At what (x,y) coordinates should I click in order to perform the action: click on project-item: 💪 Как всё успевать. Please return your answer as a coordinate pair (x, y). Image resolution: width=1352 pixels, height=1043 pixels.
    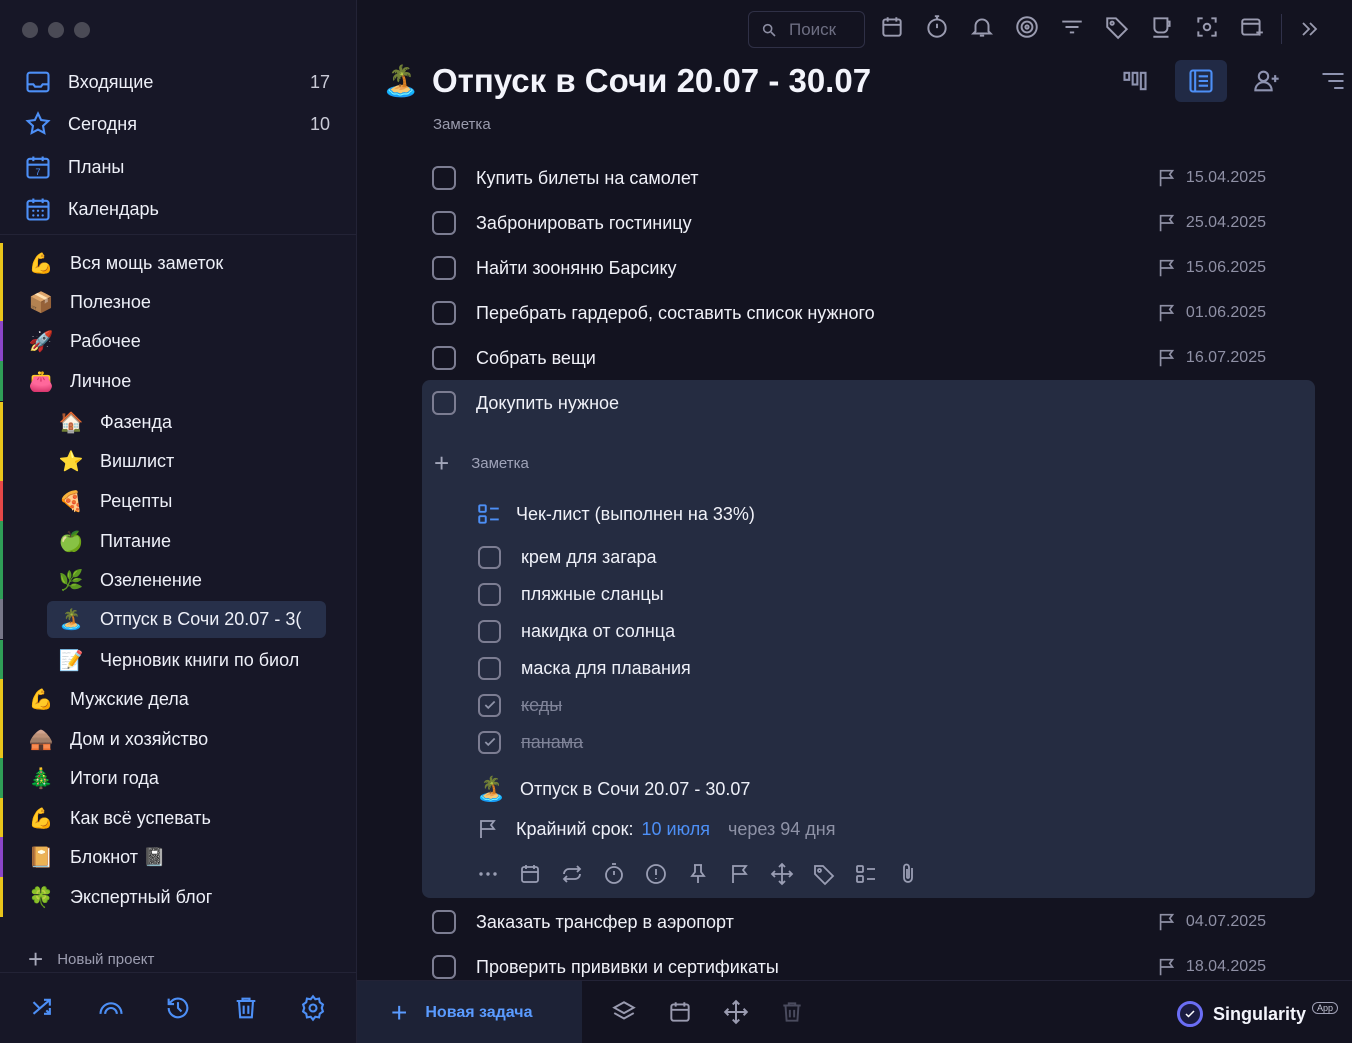
    Looking at the image, I should click on (119, 818).